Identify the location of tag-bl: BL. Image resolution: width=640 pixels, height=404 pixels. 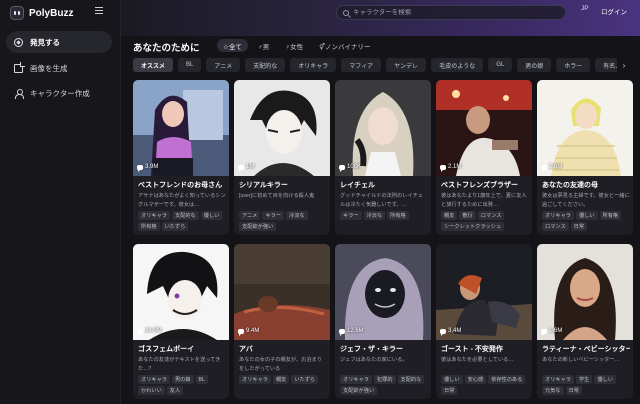
(190, 65).